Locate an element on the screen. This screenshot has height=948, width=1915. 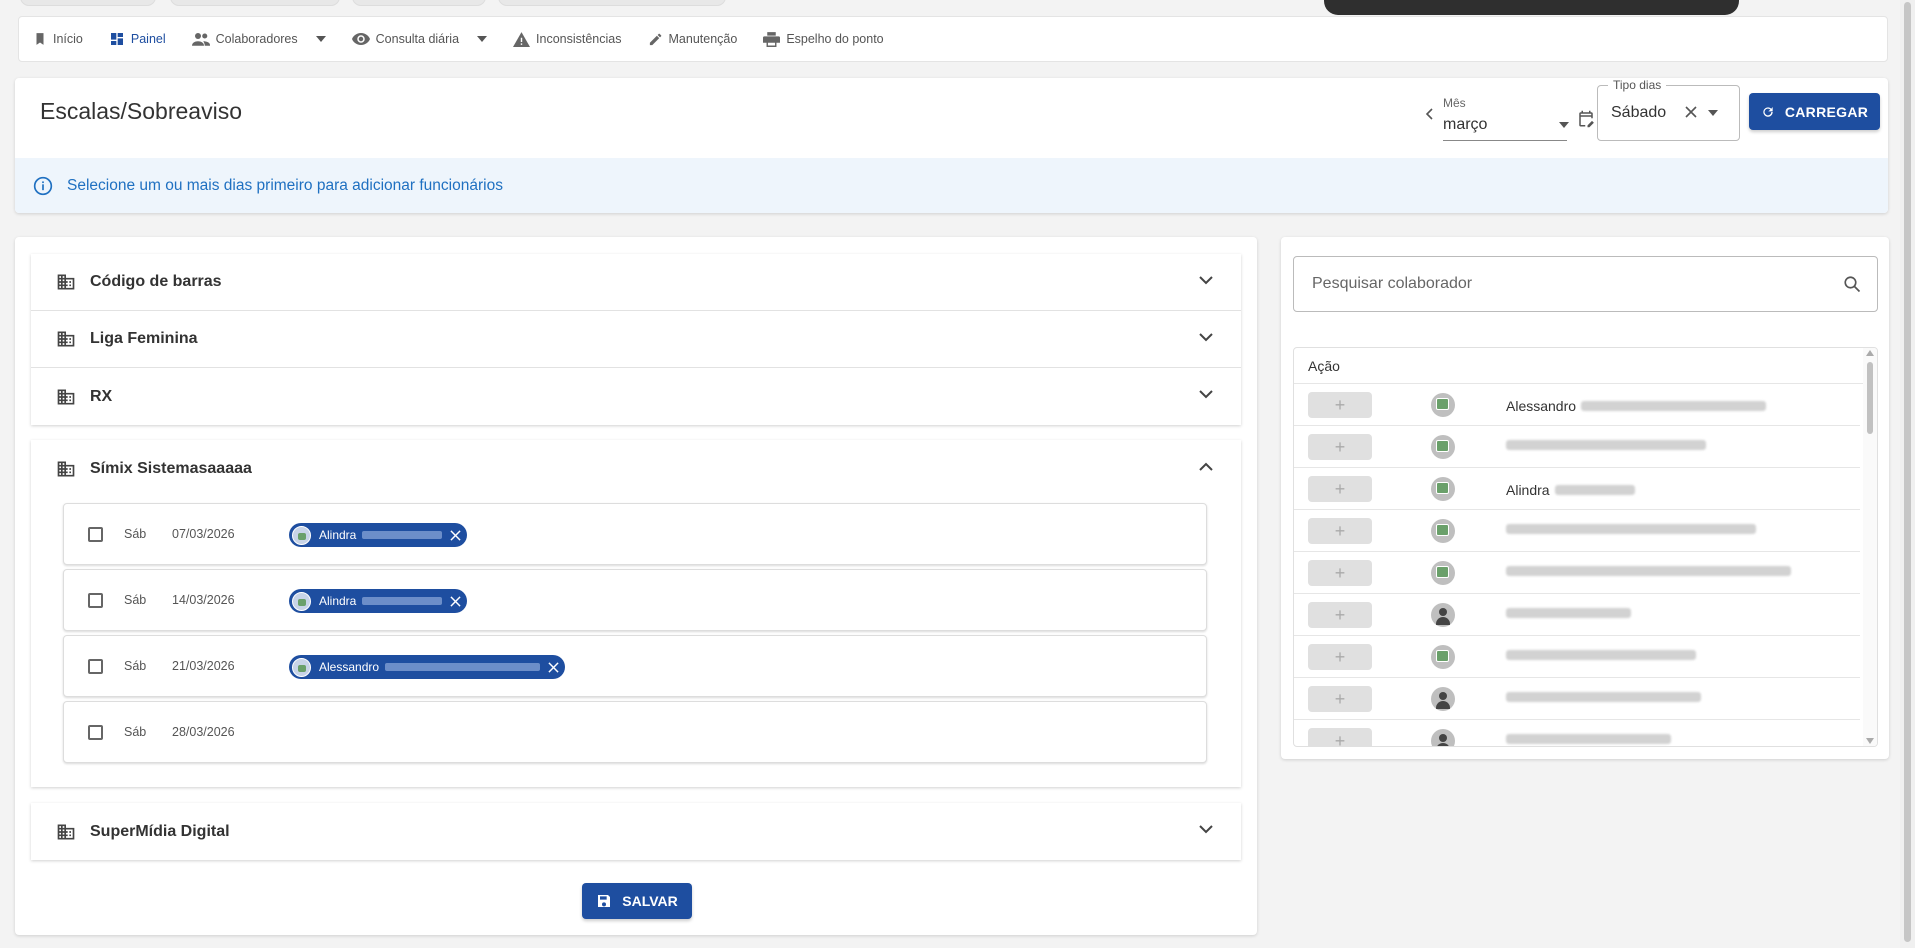
tipo-dias-select: Tipo dias Sábado is located at coordinates (1668, 109).